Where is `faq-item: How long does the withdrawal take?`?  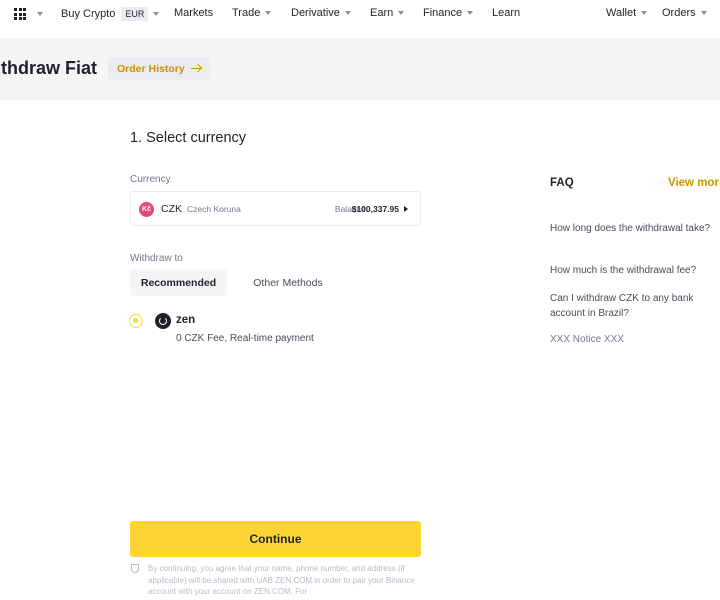 faq-item: How long does the withdrawal take? is located at coordinates (632, 228).